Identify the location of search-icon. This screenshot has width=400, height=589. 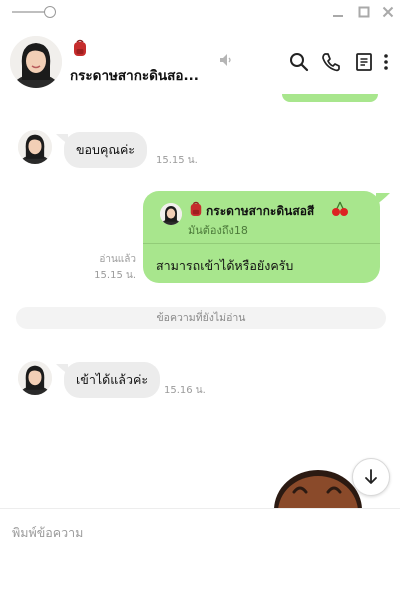
(299, 62).